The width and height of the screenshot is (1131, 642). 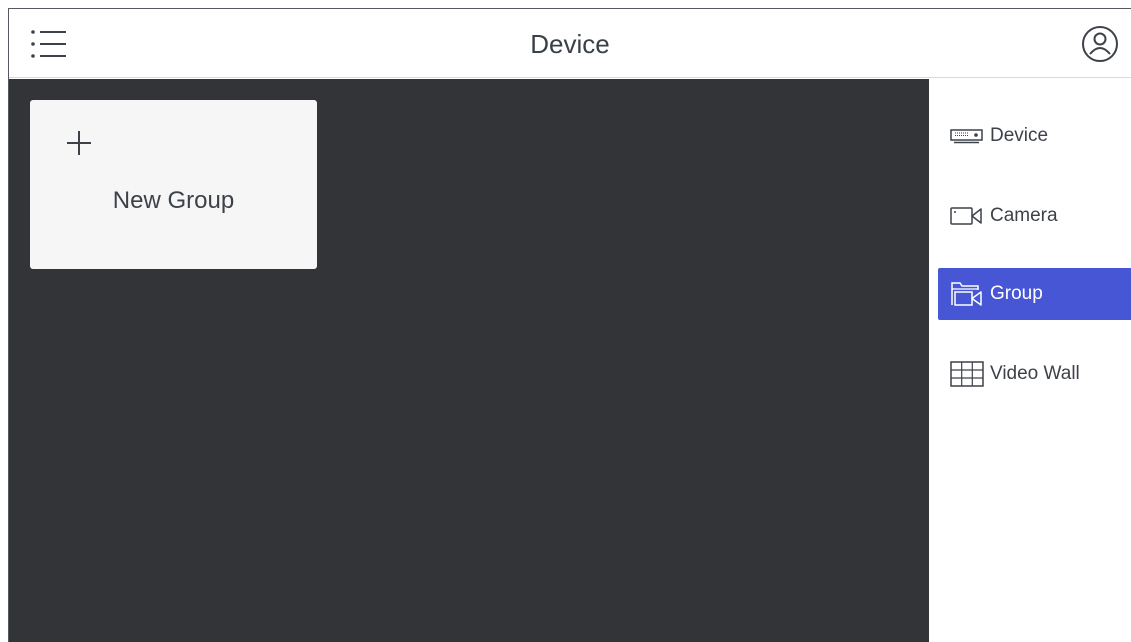 What do you see at coordinates (1019, 135) in the screenshot?
I see `sidebar-item-label: Device` at bounding box center [1019, 135].